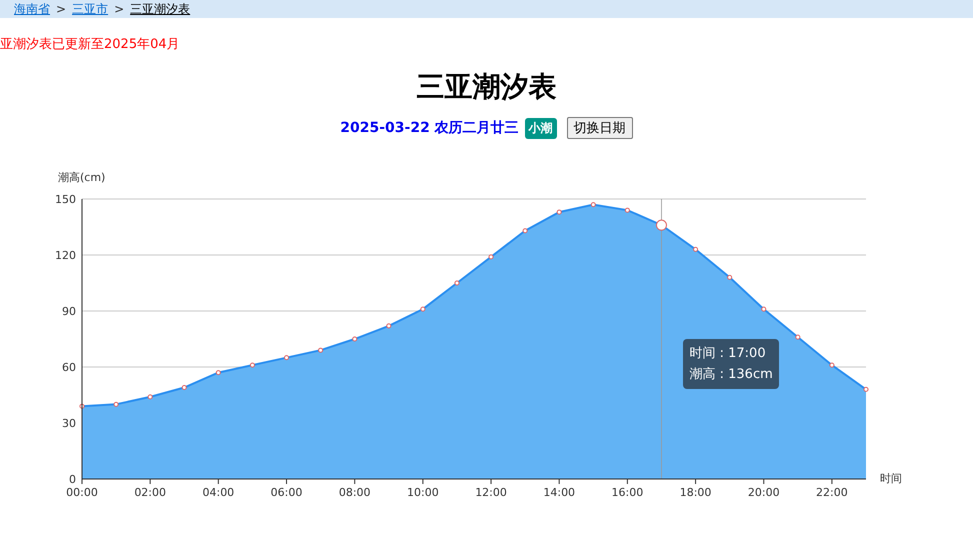 The width and height of the screenshot is (973, 542). I want to click on x-tick-label: 18:00, so click(696, 492).